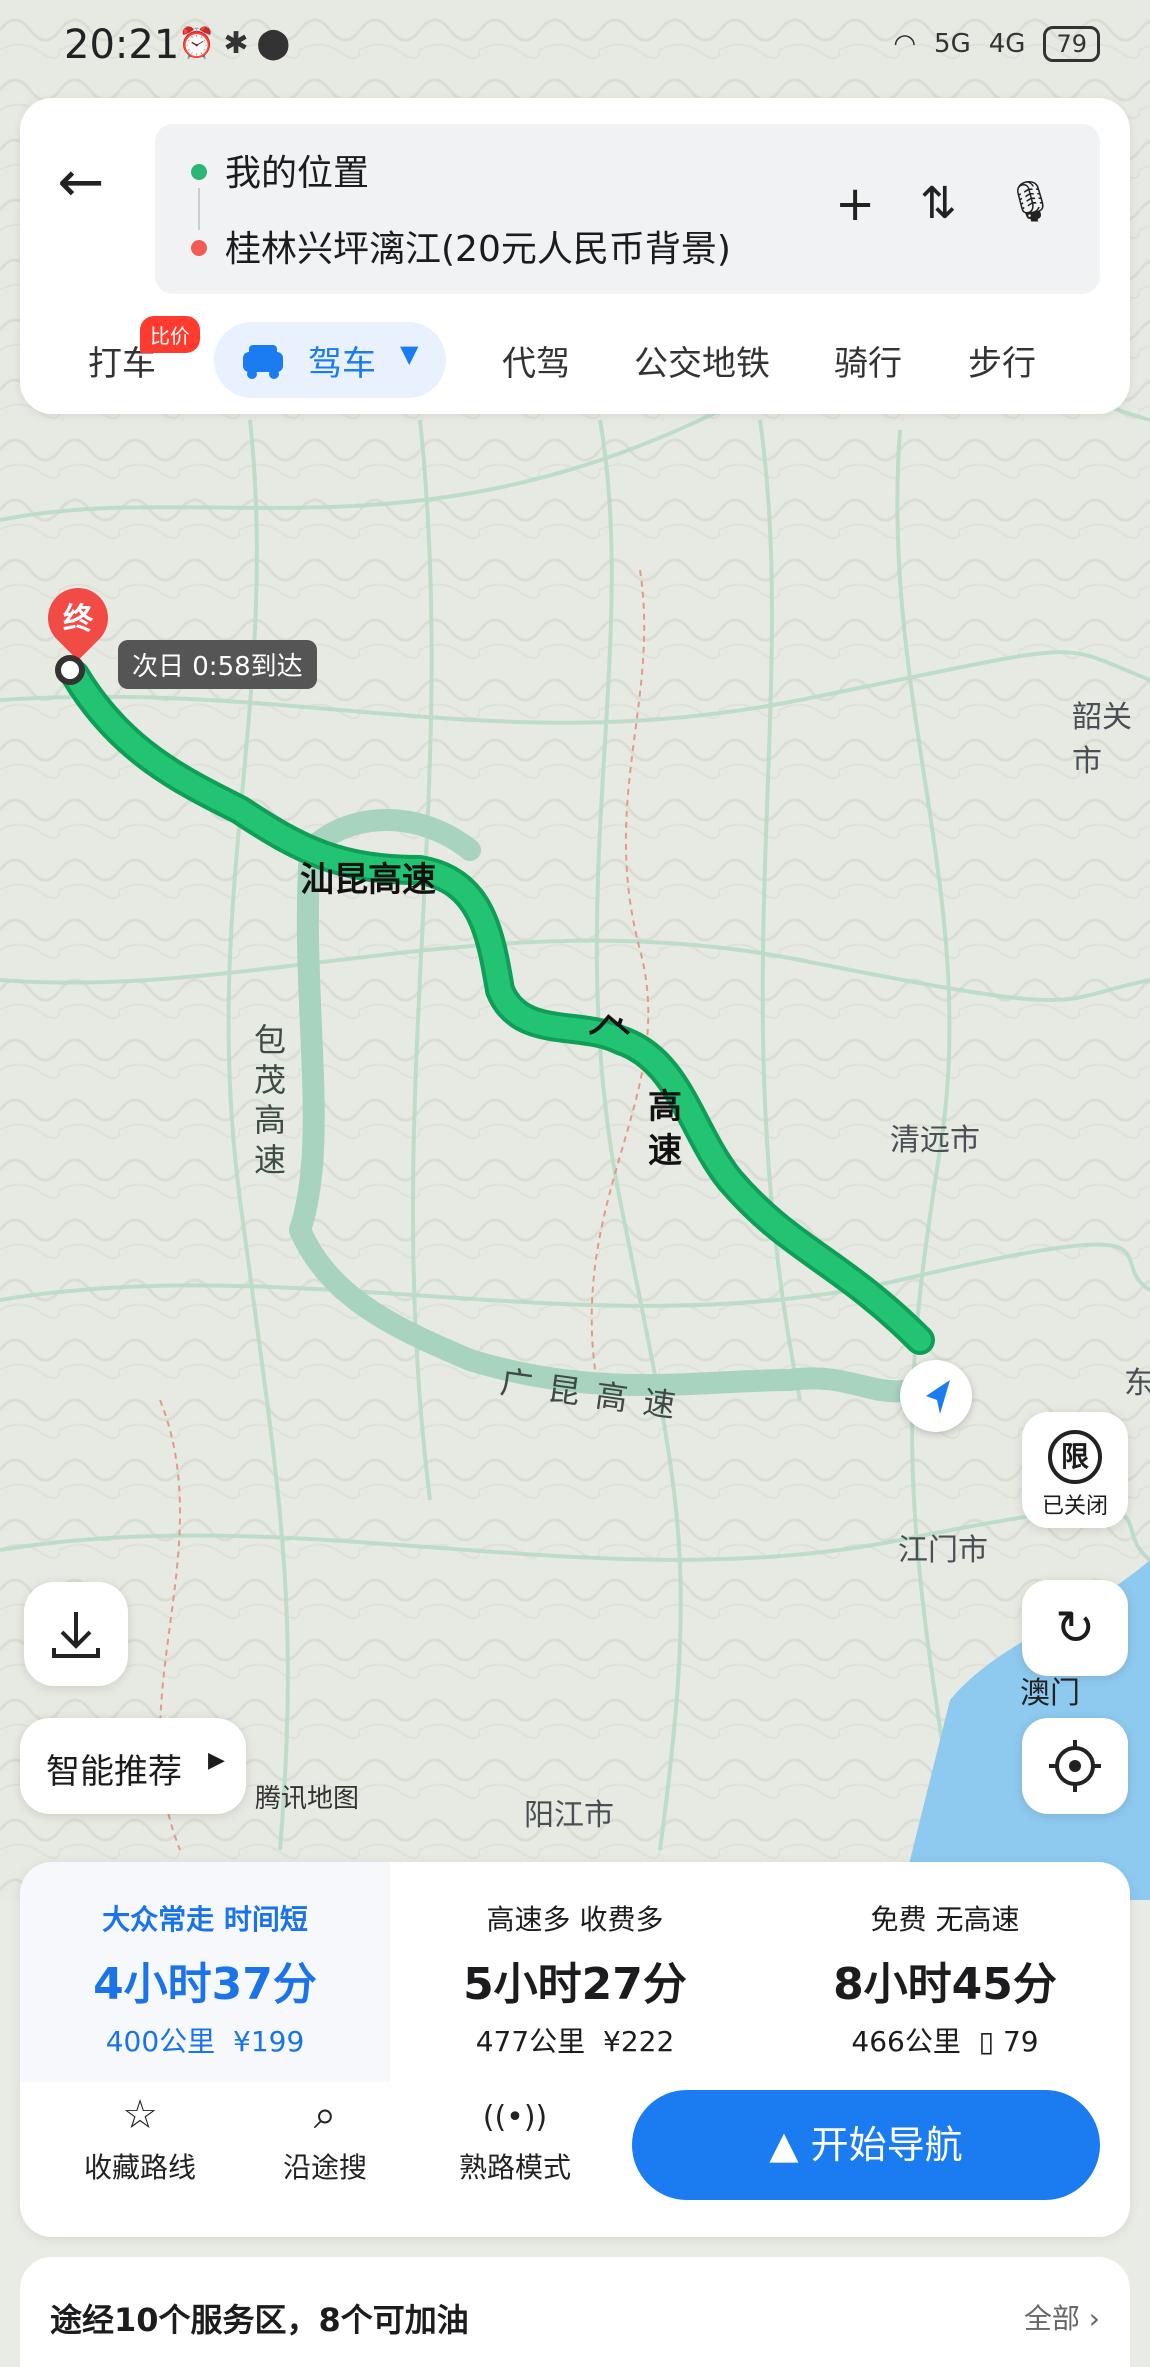 This screenshot has width=1150, height=2367. Describe the element at coordinates (886, 2145) in the screenshot. I see `start-navigation-label: 开始导航` at that location.